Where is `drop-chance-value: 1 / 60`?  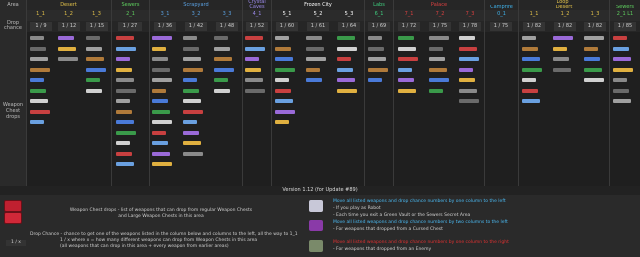
drop-chance-value: 1 / 60 is located at coordinates (287, 26).